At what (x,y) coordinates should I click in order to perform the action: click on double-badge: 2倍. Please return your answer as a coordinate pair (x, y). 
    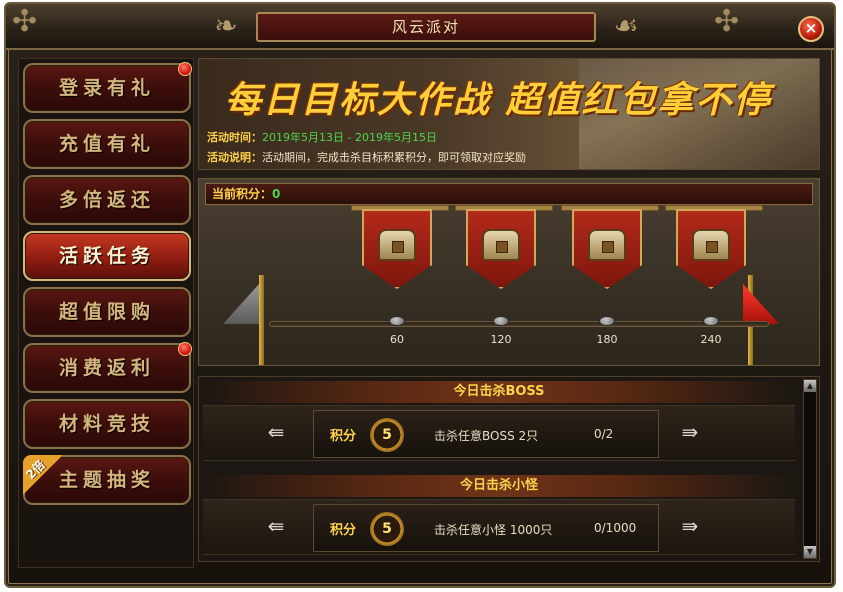
    Looking at the image, I should click on (43, 475).